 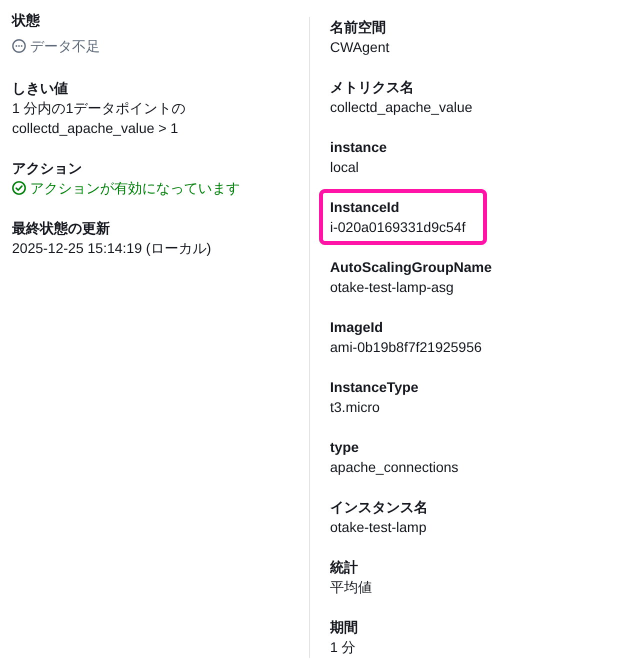 What do you see at coordinates (392, 287) in the screenshot?
I see `field-value: otake-test-lamp-asg` at bounding box center [392, 287].